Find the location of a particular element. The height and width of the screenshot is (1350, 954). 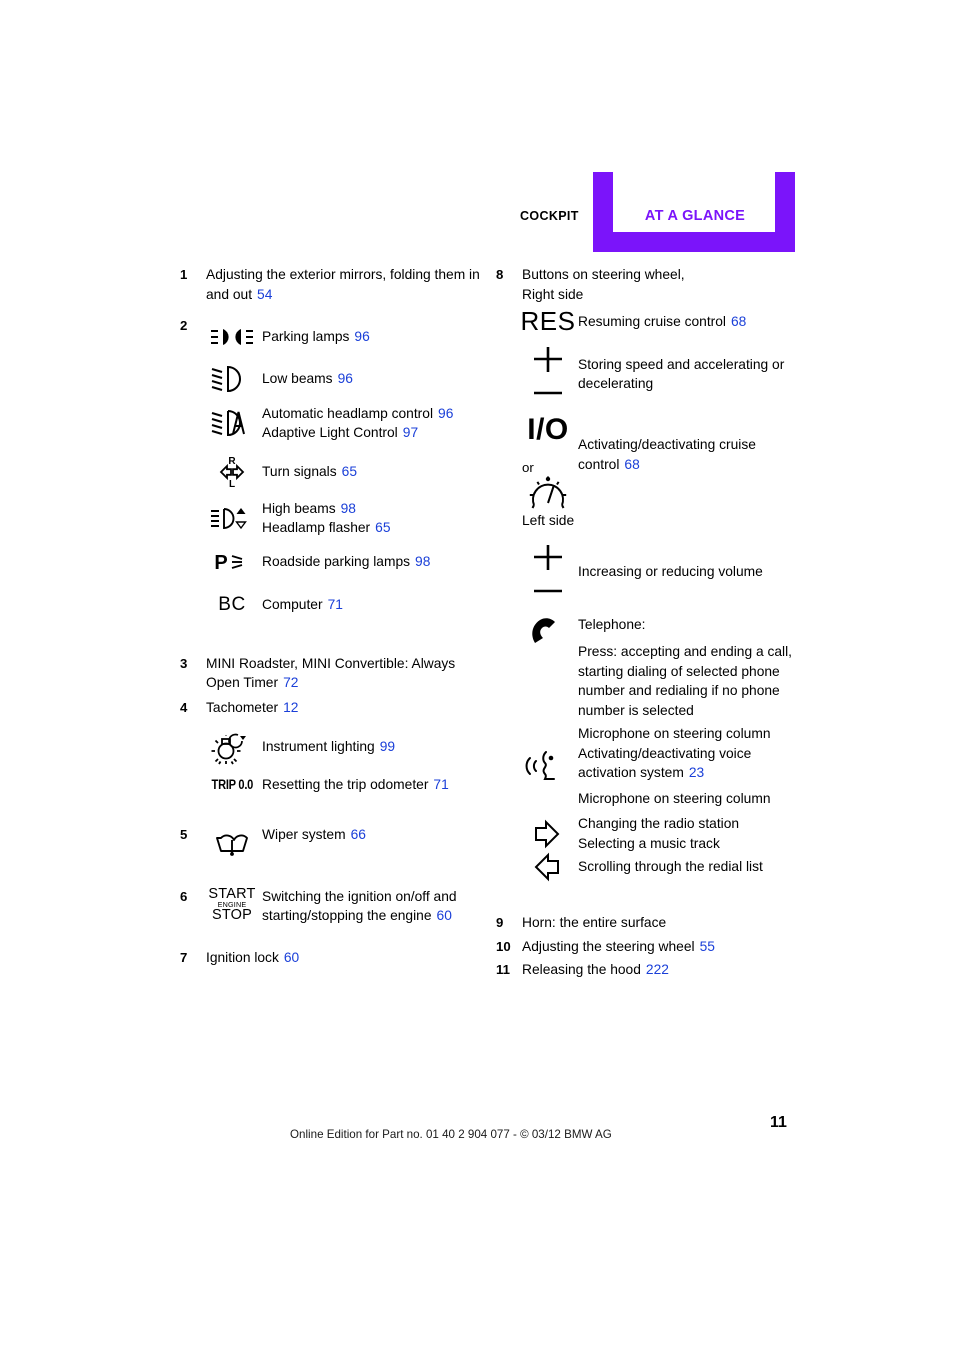

page-reference: 99 is located at coordinates (387, 746).